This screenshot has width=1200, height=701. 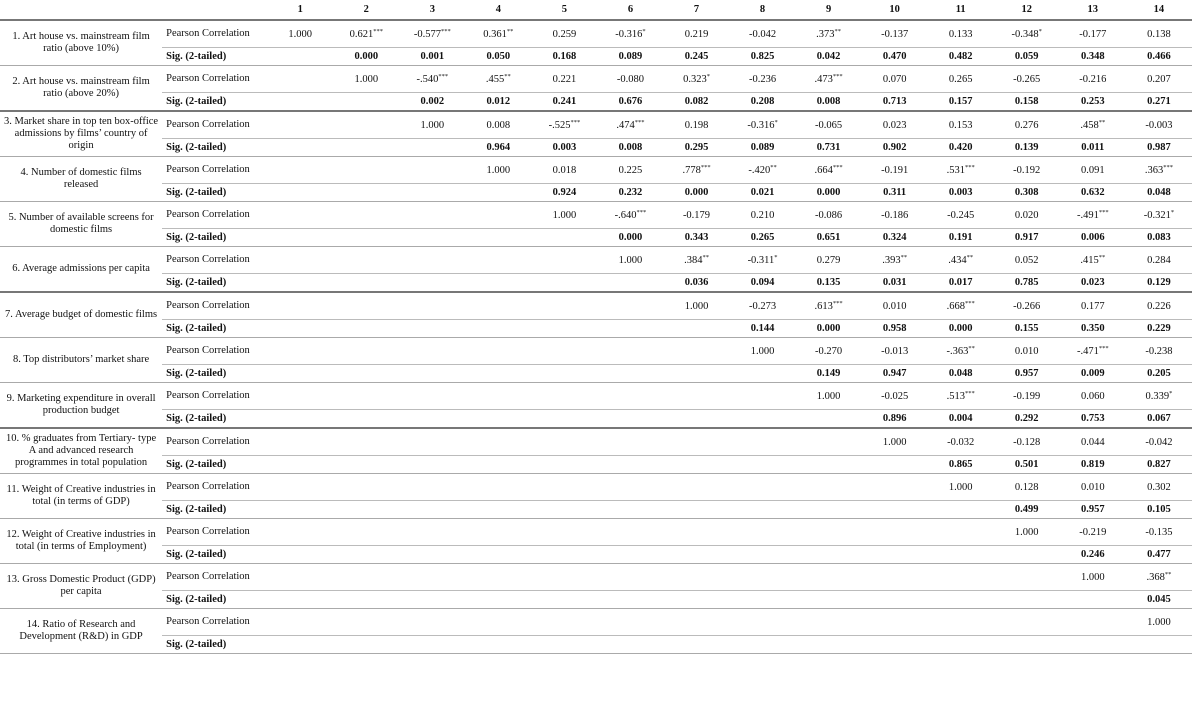 I want to click on table-row-sig: Sig. (2-tailed) 0.246 0.477, so click(x=596, y=555).